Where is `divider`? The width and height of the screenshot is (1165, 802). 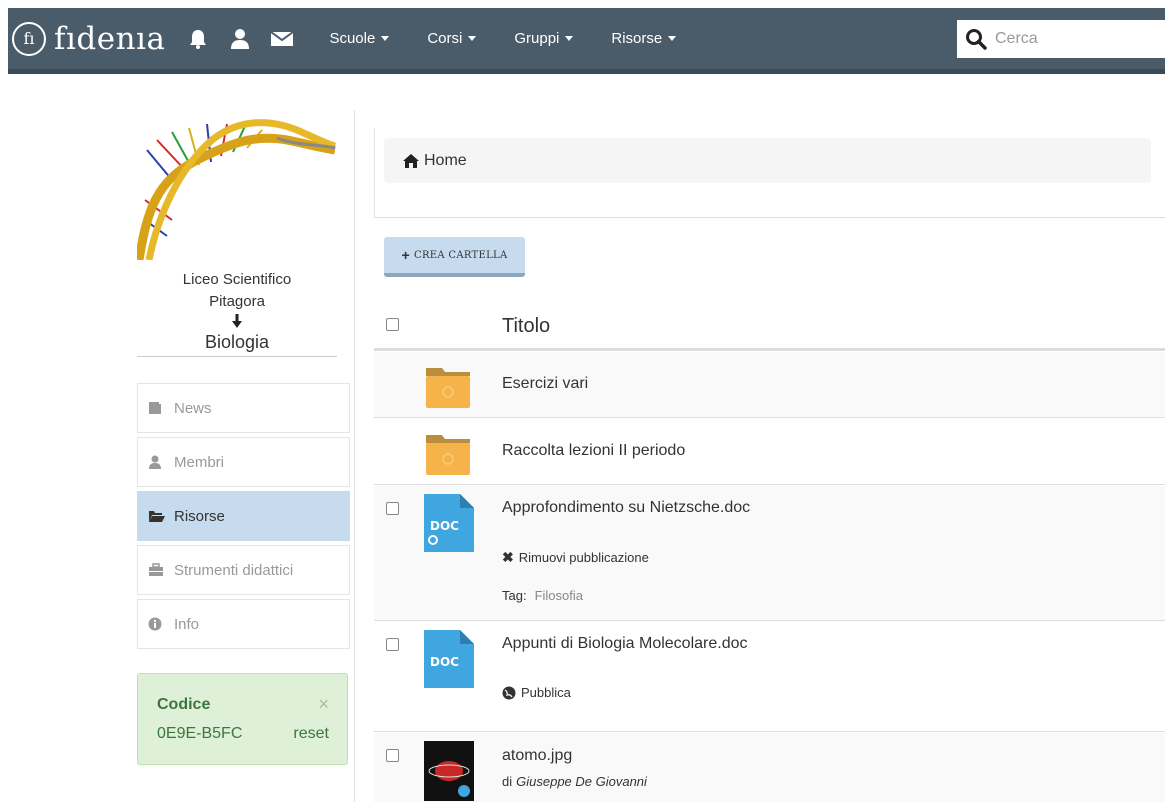 divider is located at coordinates (769, 217).